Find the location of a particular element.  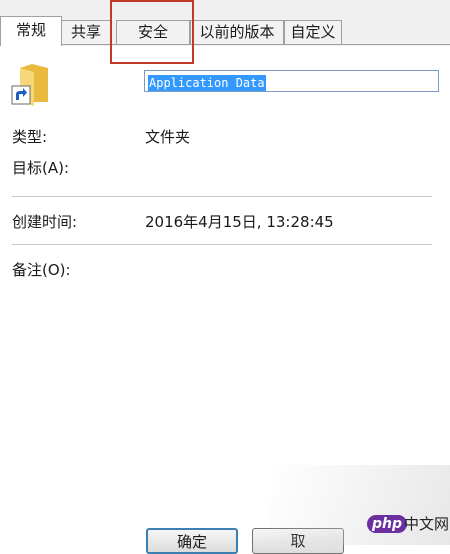

tab-previous-versions: 以前的版本 is located at coordinates (237, 32).